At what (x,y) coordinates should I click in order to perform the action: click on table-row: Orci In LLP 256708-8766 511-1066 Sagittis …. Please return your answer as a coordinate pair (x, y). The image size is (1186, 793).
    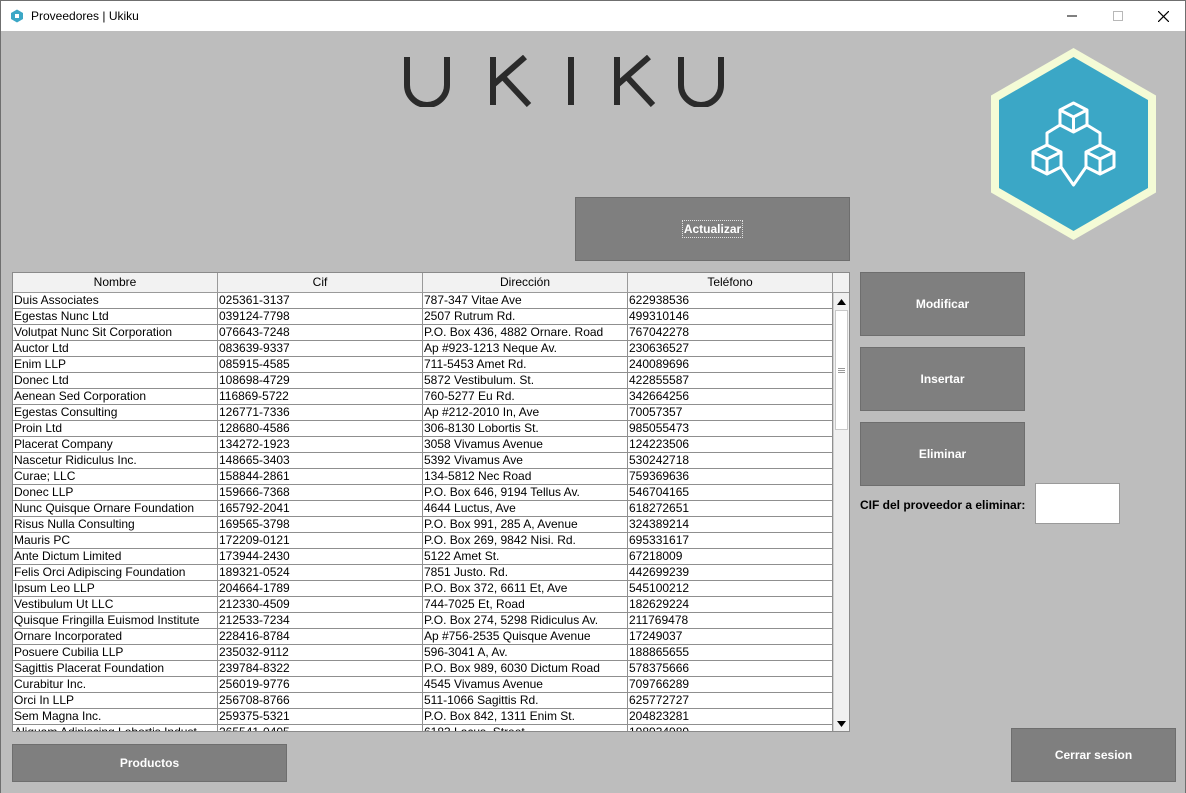
    Looking at the image, I should click on (423, 701).